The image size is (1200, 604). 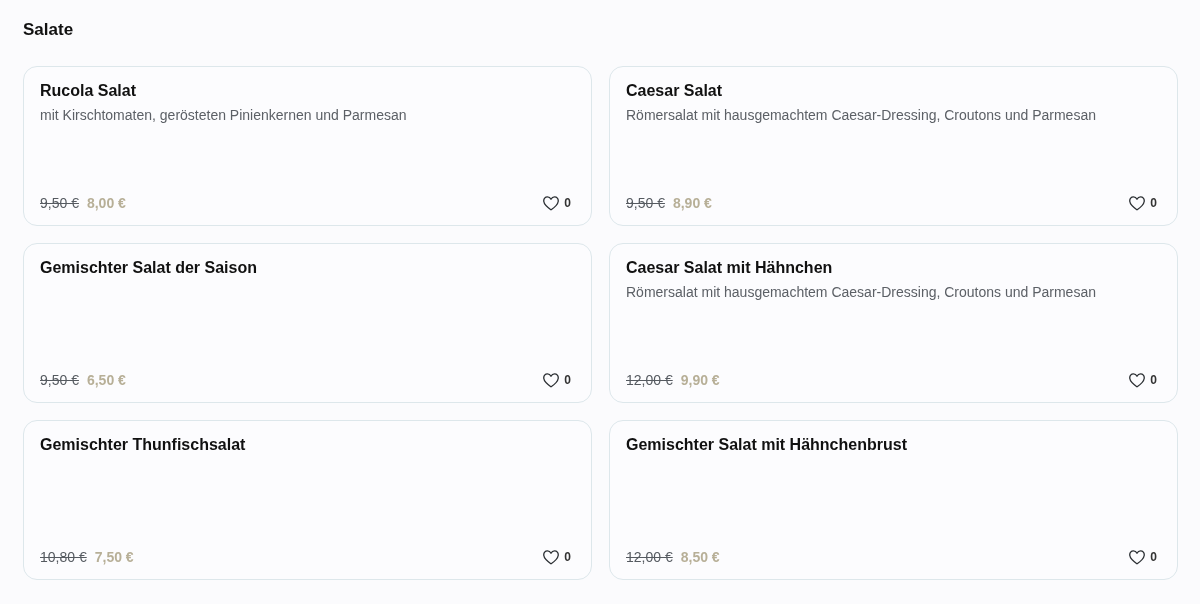 What do you see at coordinates (893, 323) in the screenshot?
I see `dish-card: Caesar Salat mit Hähnchen Römersalat mit hausgemachtem Caesar-Dressing, Croutons und Parmesan 12,00 € 9,90 € 0` at bounding box center [893, 323].